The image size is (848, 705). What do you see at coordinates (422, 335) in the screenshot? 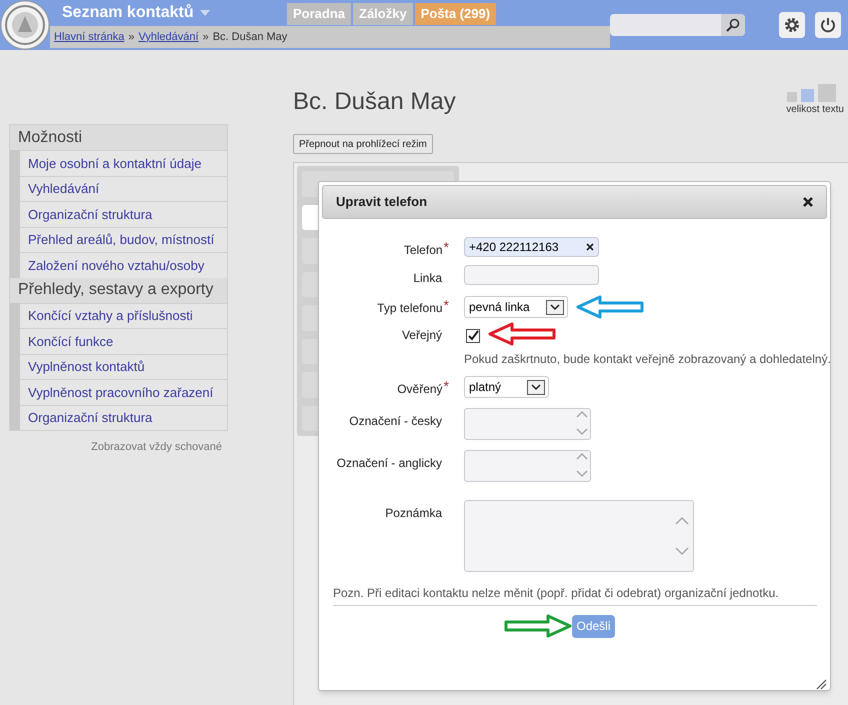
I see `field-label: Veřejný` at bounding box center [422, 335].